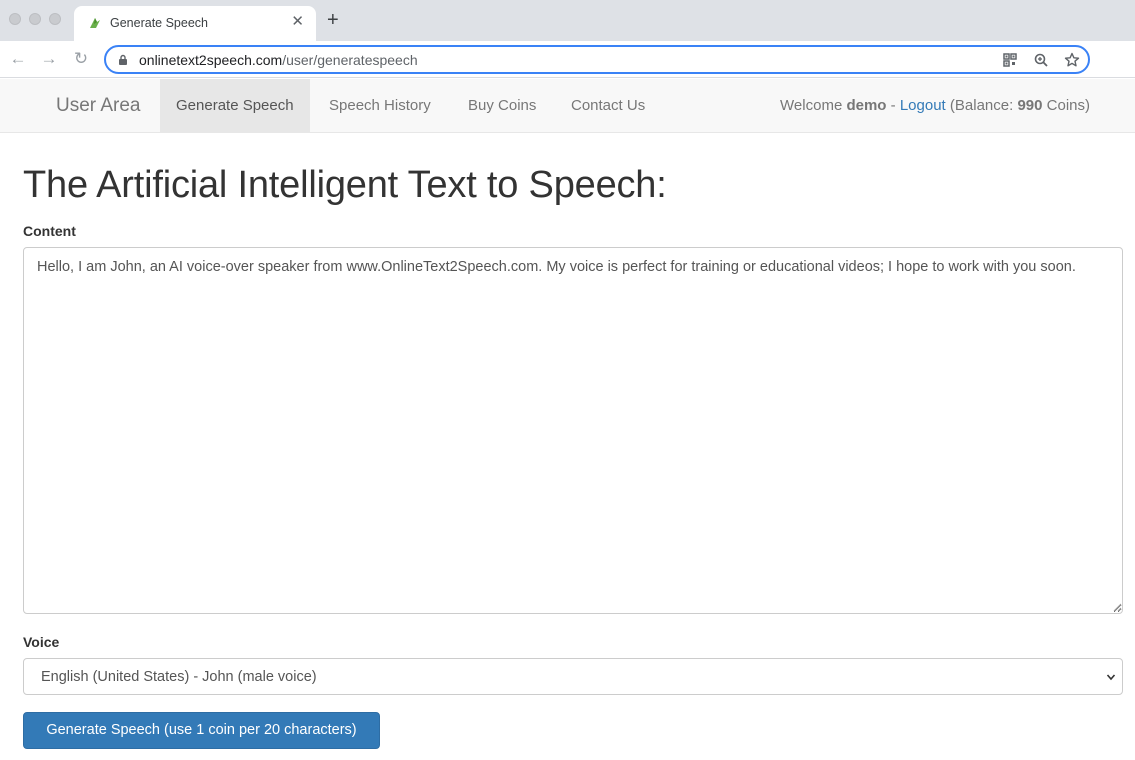  What do you see at coordinates (49, 59) in the screenshot?
I see `forward-icon: →` at bounding box center [49, 59].